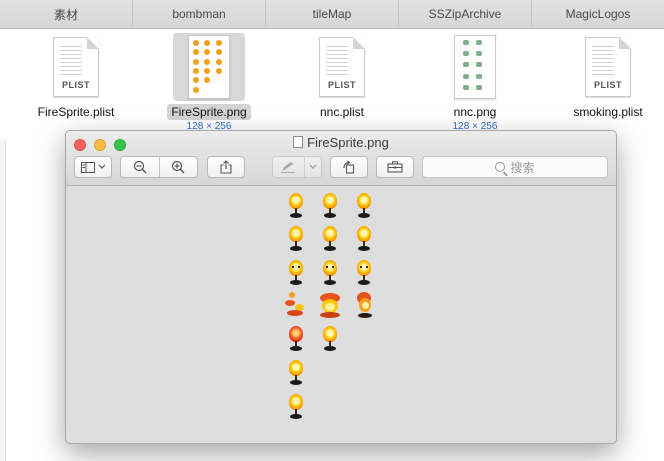 The height and width of the screenshot is (461, 664). I want to click on zoom-in-button, so click(177, 167).